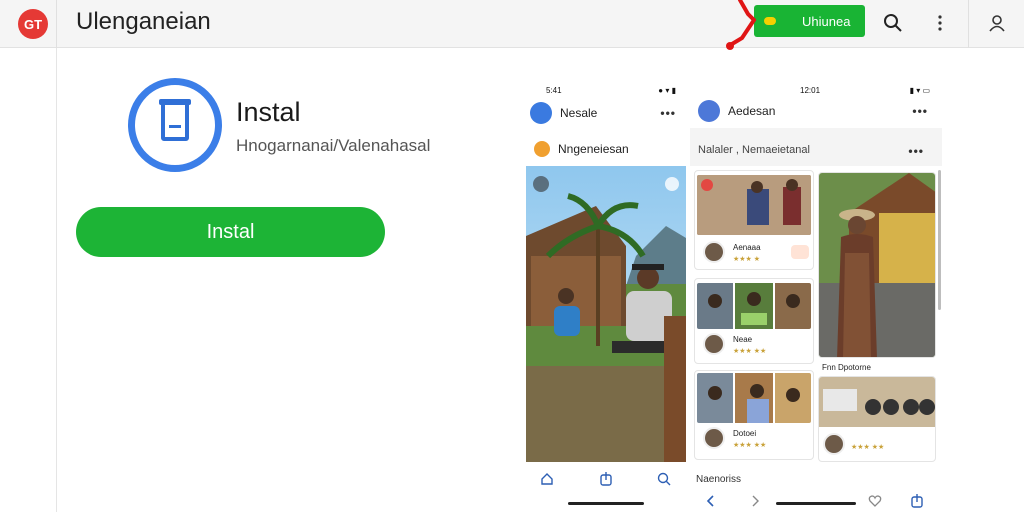 The width and height of the screenshot is (1024, 512). I want to click on cursor-pointer-icon, so click(741, 25).